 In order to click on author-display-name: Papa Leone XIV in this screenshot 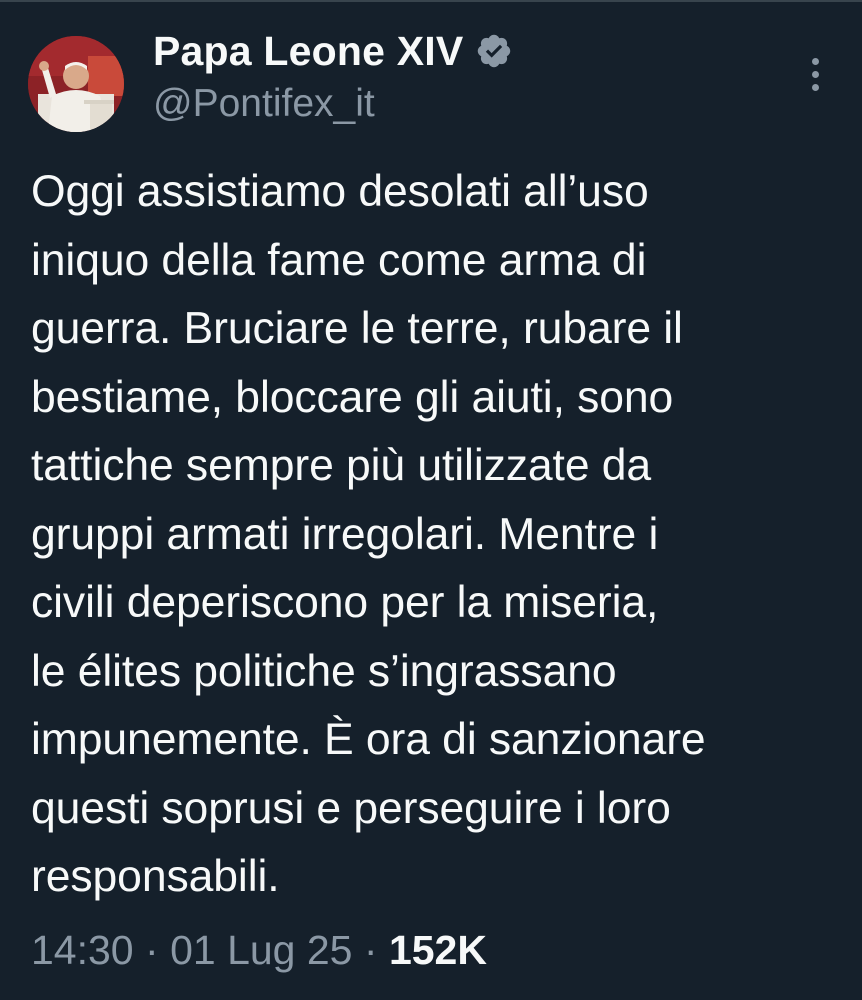, I will do `click(308, 51)`.